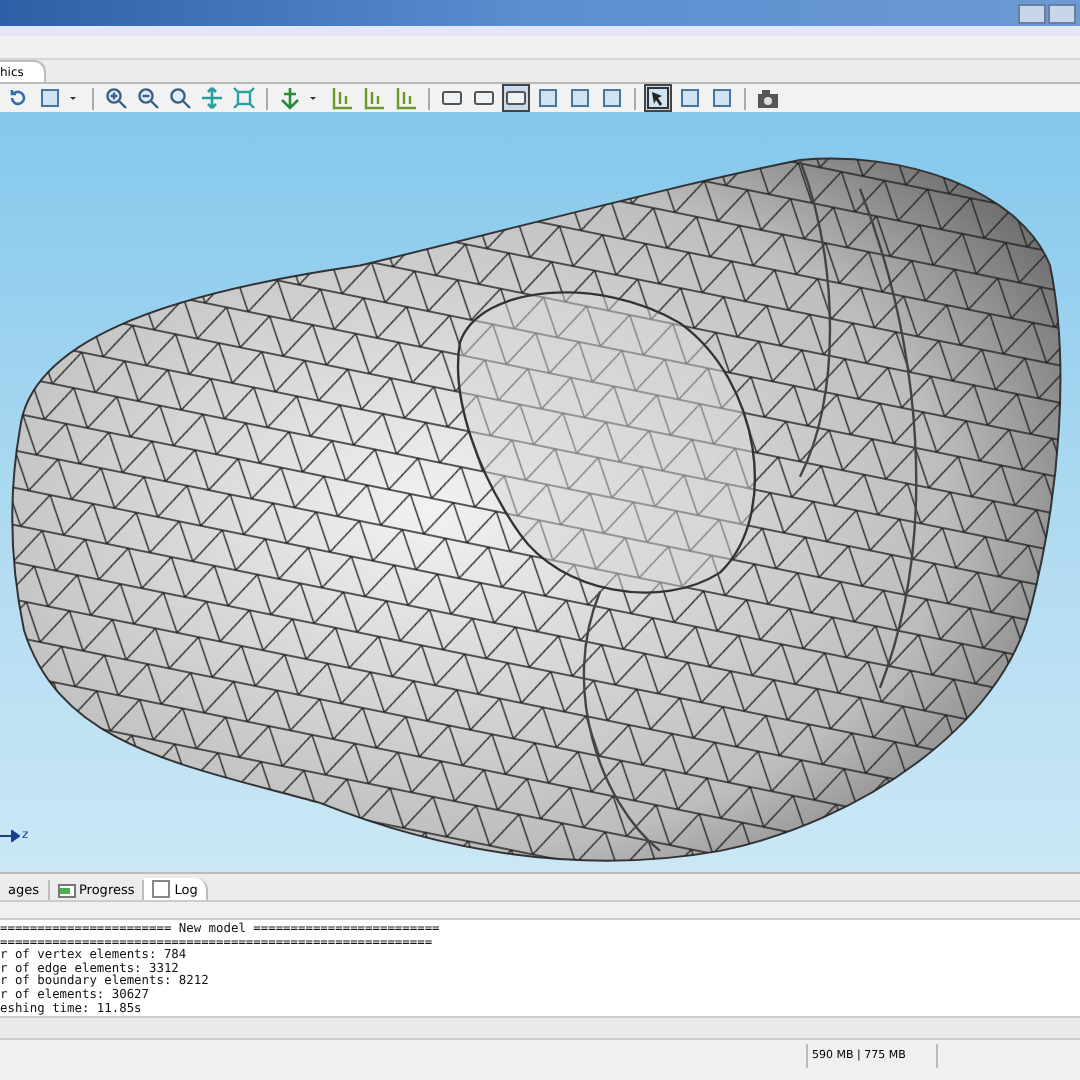  Describe the element at coordinates (18, 98) in the screenshot. I see `rotate-icon` at that location.